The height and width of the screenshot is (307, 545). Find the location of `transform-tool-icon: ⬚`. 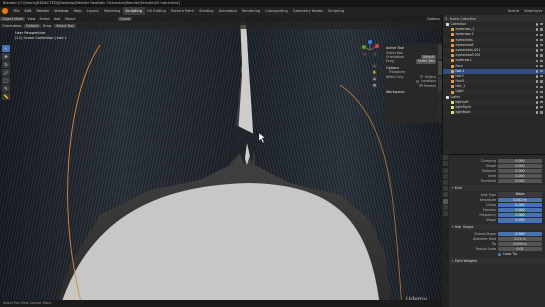

transform-tool-icon: ⬚ is located at coordinates (6, 80).